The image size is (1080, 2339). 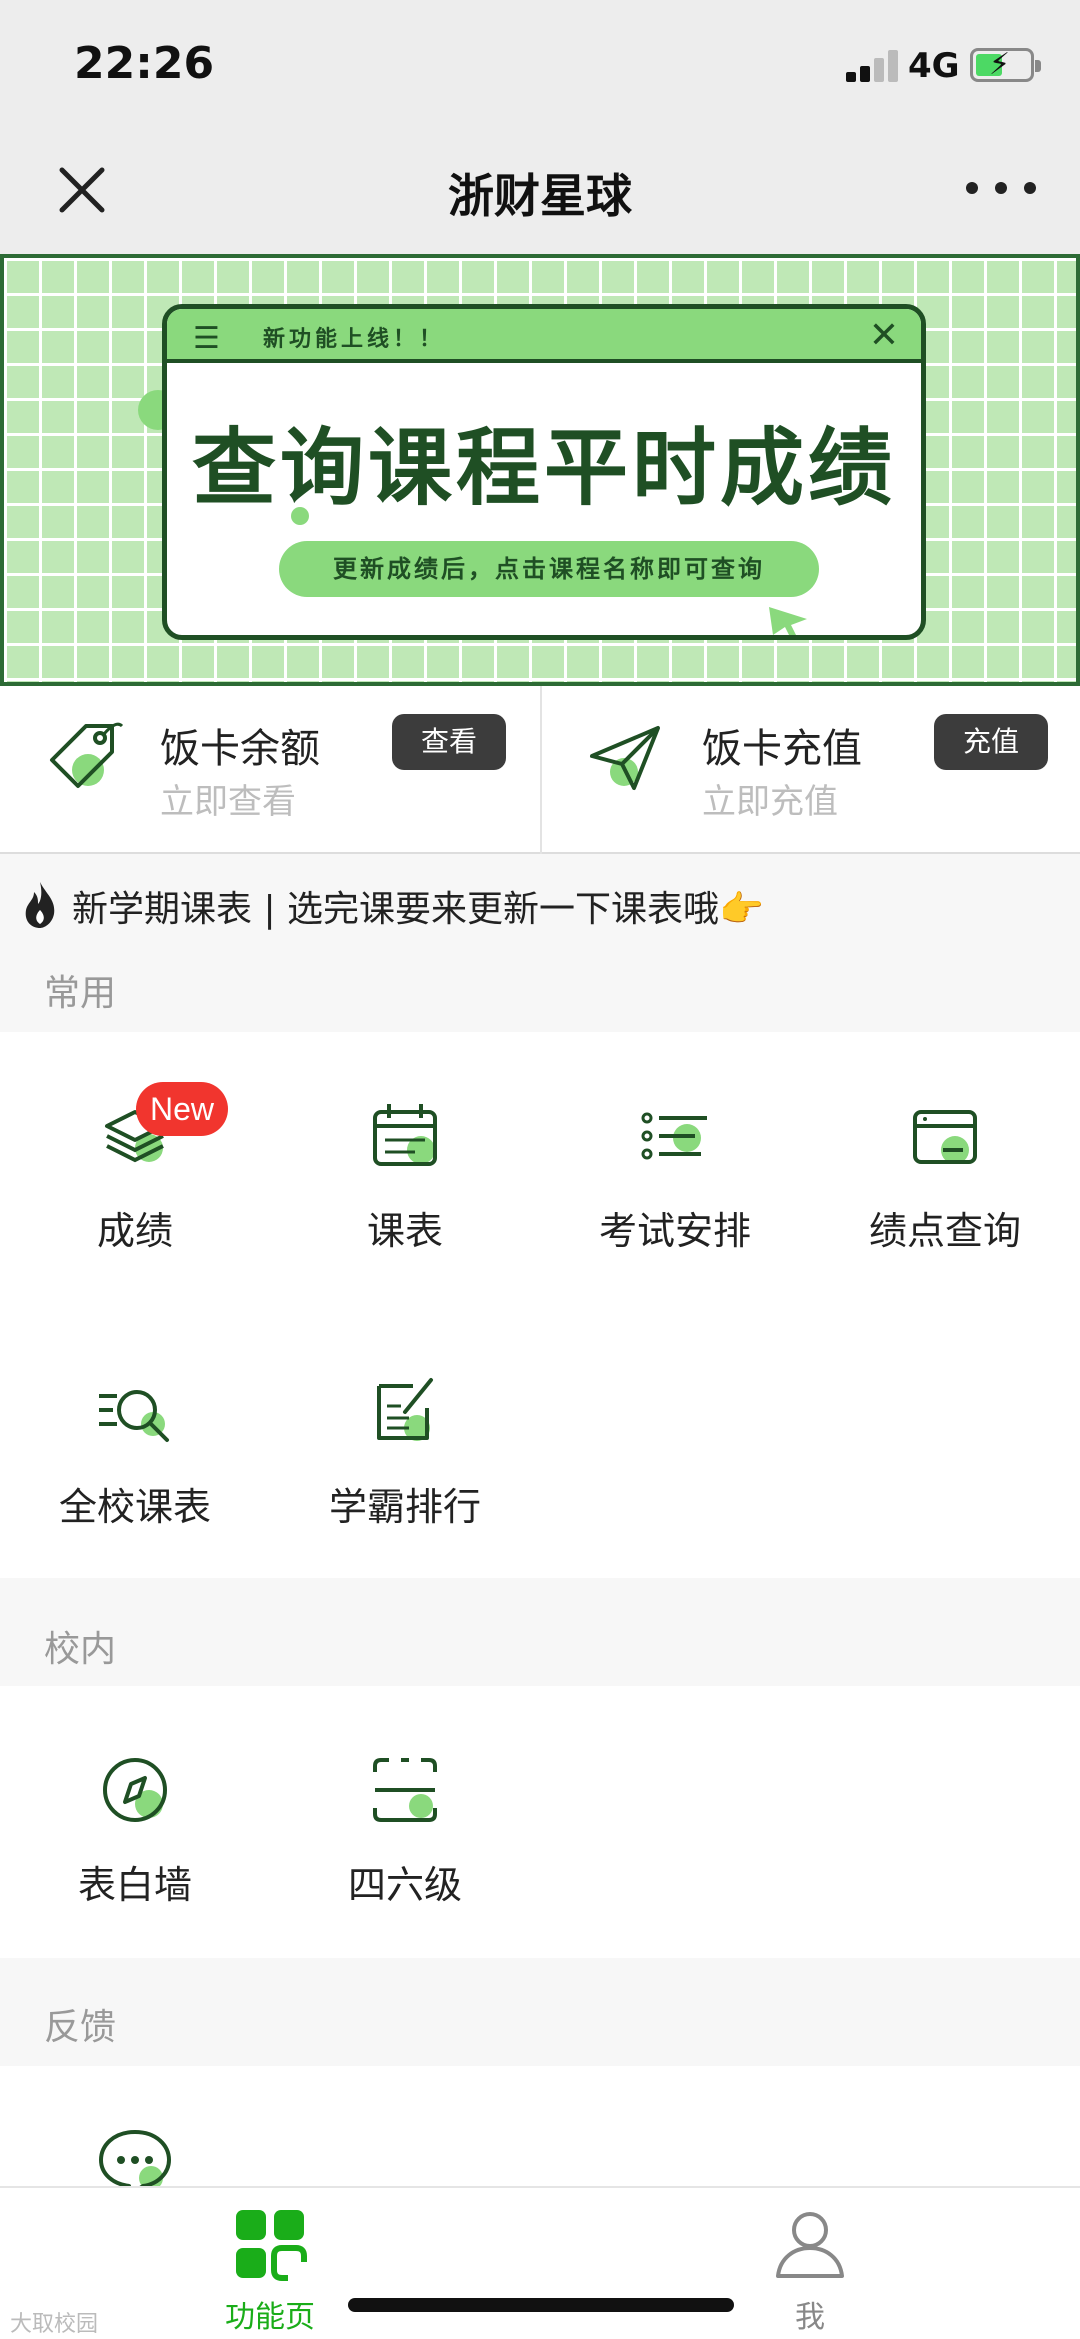 What do you see at coordinates (135, 1179) in the screenshot?
I see `grid-item-grades: New 成绩` at bounding box center [135, 1179].